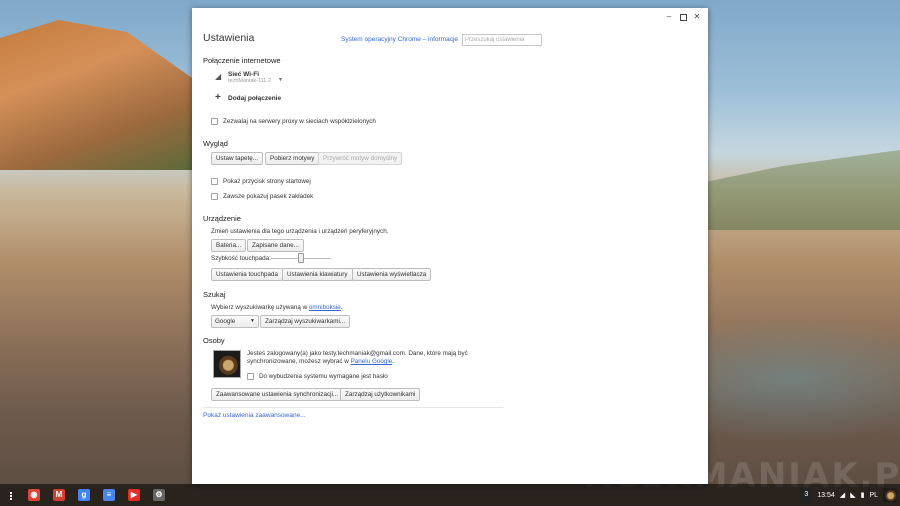 The image size is (900, 506). I want to click on network-dropdown-icon: ▼, so click(280, 80).